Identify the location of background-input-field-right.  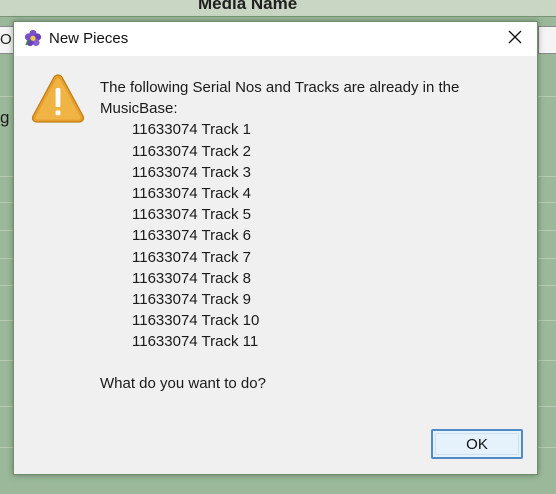
(547, 40).